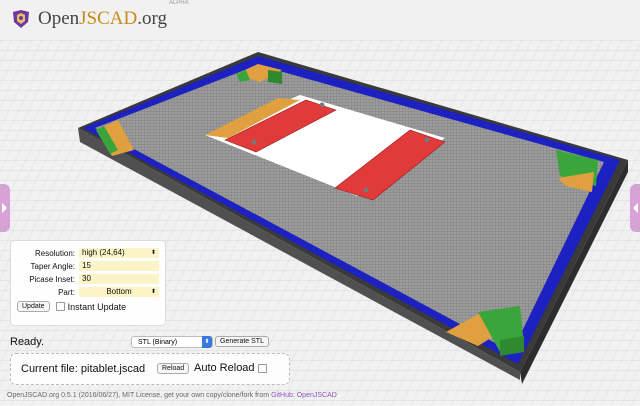 This screenshot has width=640, height=406. I want to click on taper-angle-input: 15, so click(119, 266).